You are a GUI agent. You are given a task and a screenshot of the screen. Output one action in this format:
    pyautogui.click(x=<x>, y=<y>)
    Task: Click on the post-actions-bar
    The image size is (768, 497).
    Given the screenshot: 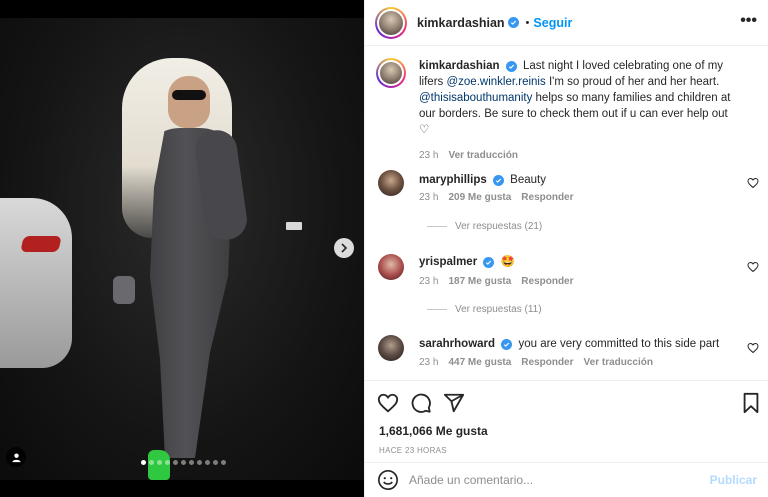 What is the action you would take?
    pyautogui.click(x=566, y=402)
    